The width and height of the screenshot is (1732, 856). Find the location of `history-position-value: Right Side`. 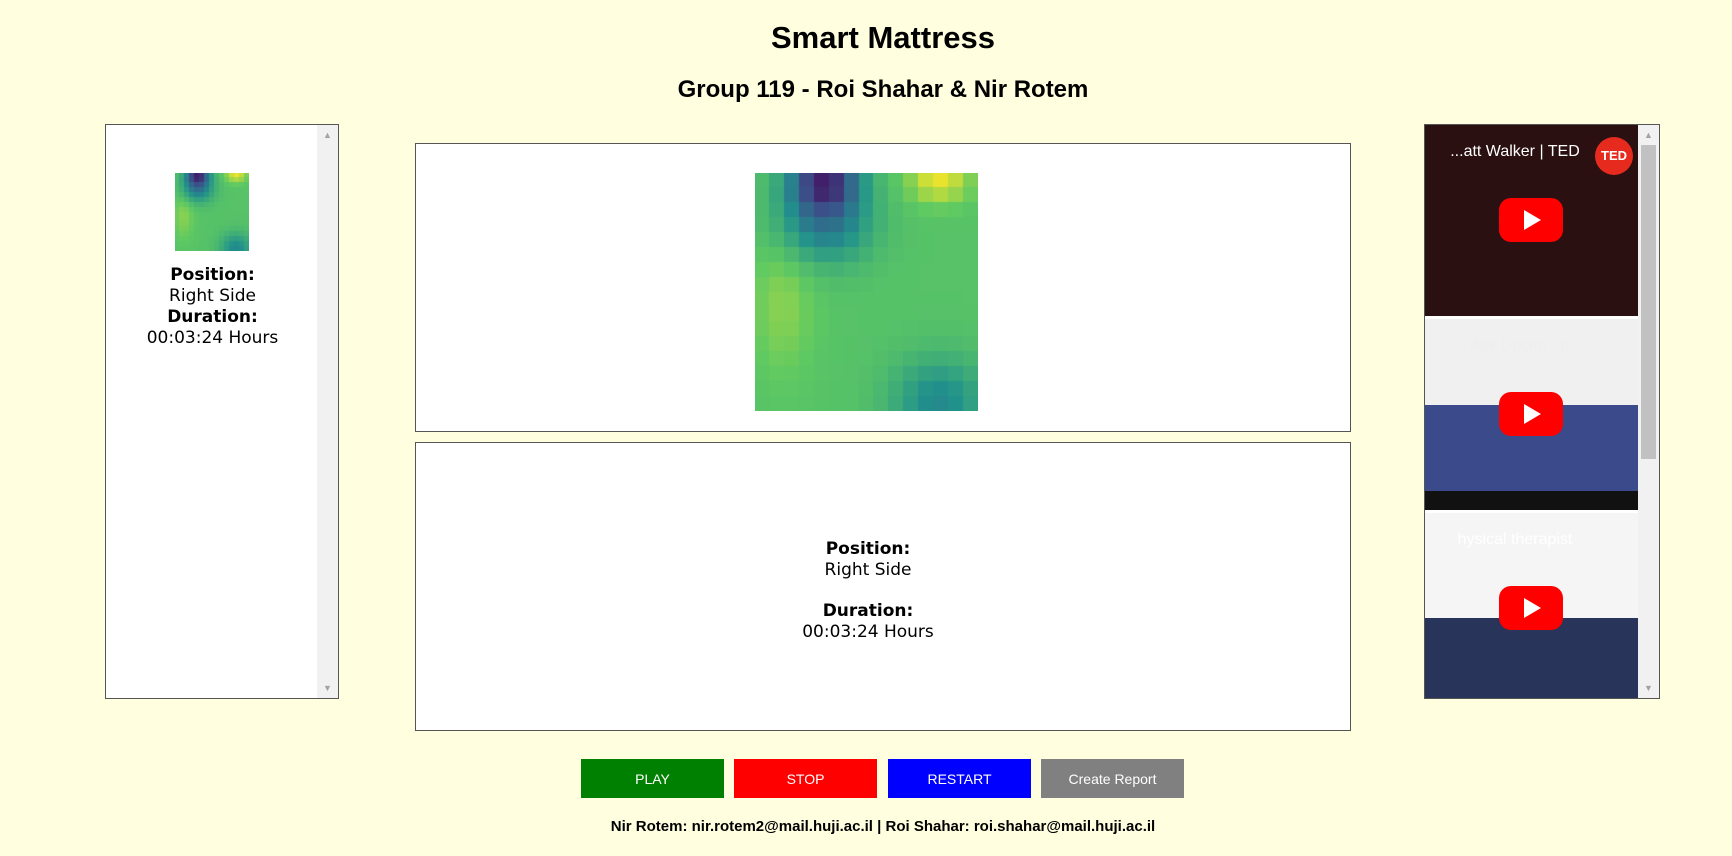

history-position-value: Right Side is located at coordinates (212, 296).